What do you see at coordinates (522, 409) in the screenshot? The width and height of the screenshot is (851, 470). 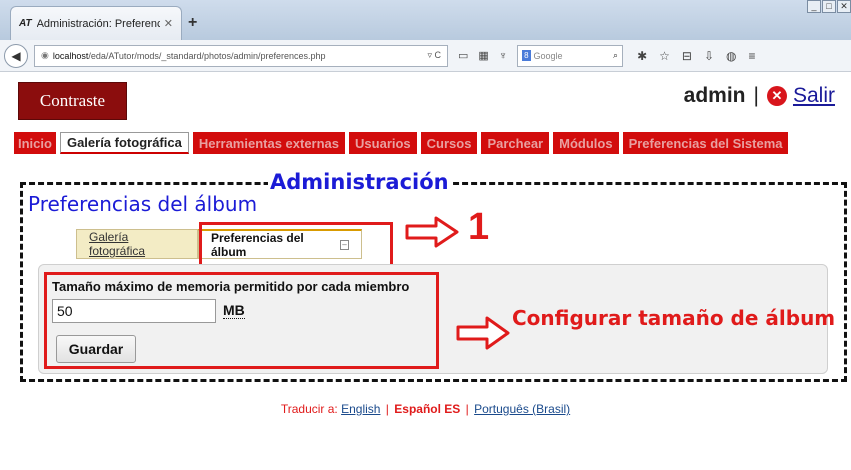 I see `lang-portugues-link: Português (Brasil)` at bounding box center [522, 409].